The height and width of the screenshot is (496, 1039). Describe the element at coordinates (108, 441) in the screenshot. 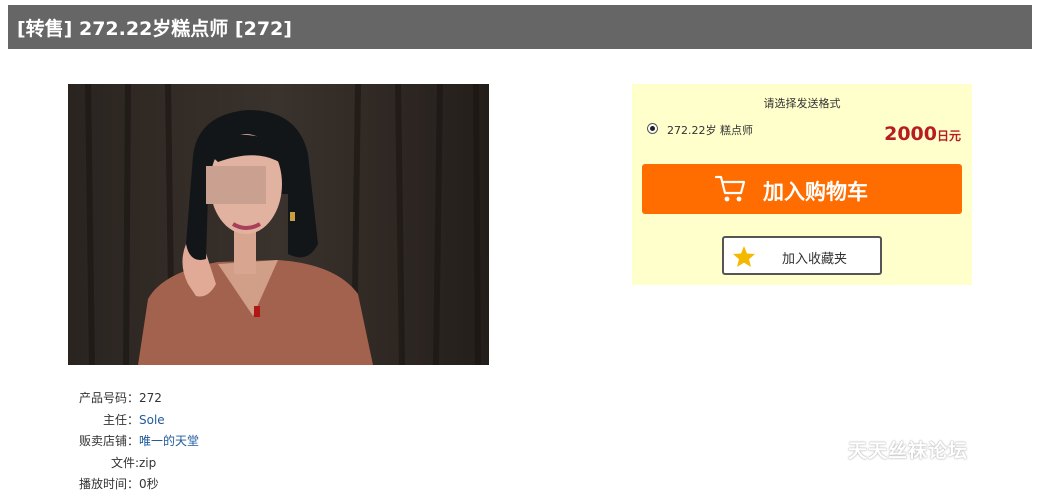

I see `shop-label: 贩卖店铺：` at that location.